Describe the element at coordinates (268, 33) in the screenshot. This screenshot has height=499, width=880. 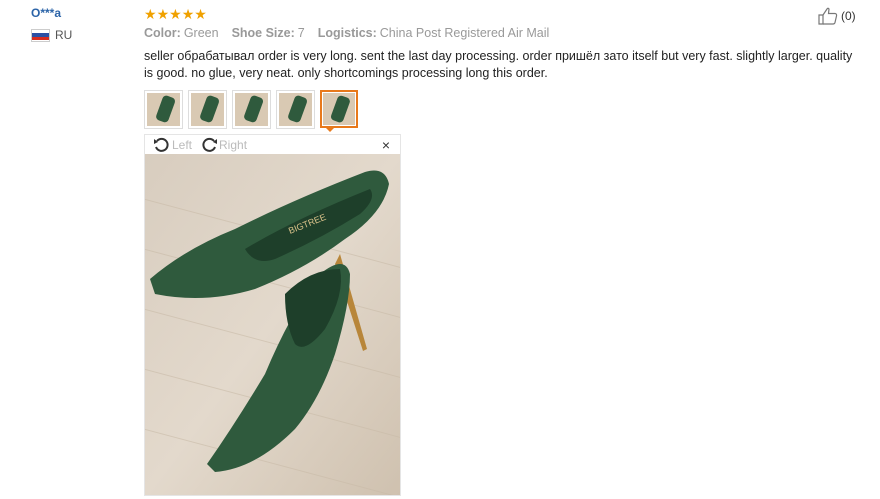
I see `attribute-shoe-size: Shoe Size: 7` at that location.